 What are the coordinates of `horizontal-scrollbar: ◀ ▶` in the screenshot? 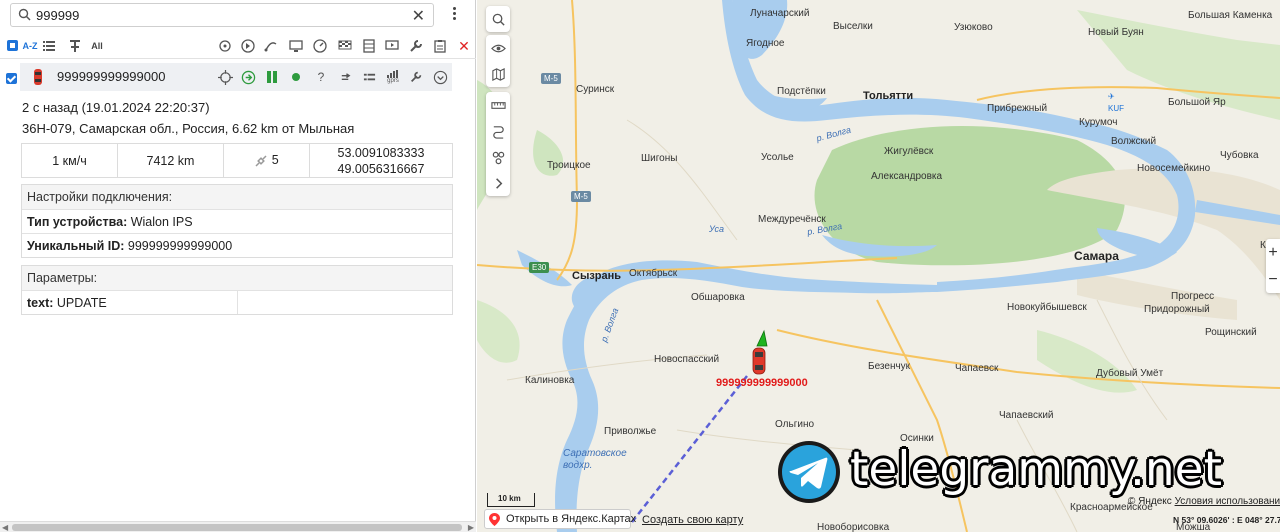 It's located at (238, 526).